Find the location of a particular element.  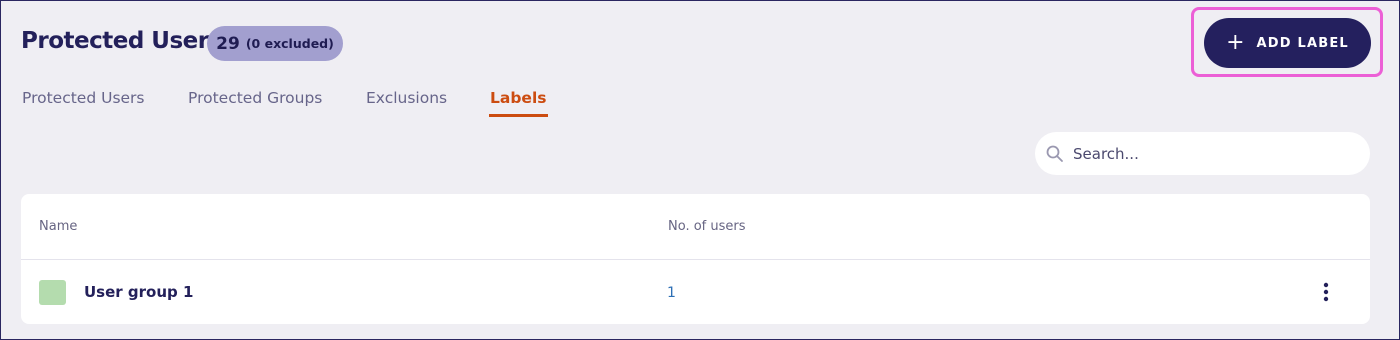

tab-protected-groups: Protected Groups is located at coordinates (255, 98).